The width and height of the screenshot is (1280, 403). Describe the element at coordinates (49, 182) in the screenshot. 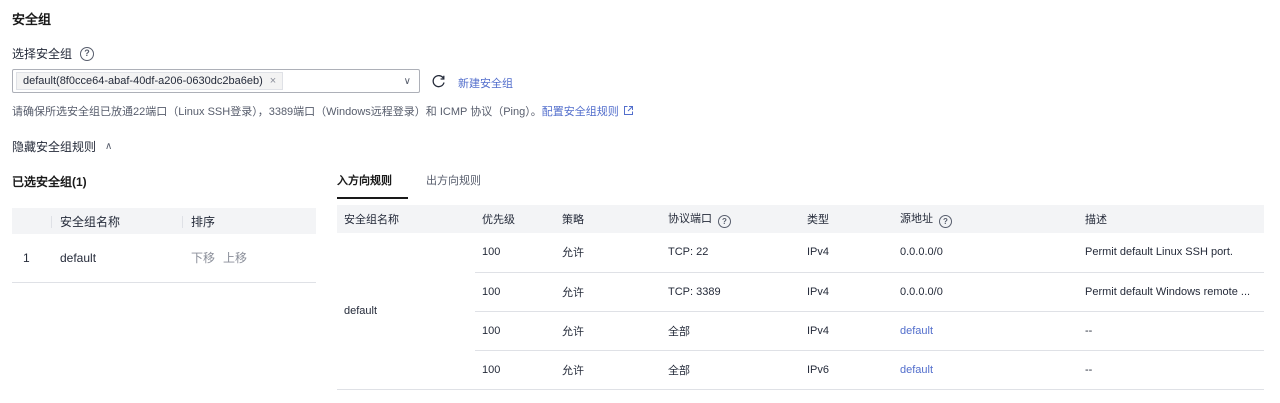

I see `selected-groups-title: 已选安全组(1)` at that location.